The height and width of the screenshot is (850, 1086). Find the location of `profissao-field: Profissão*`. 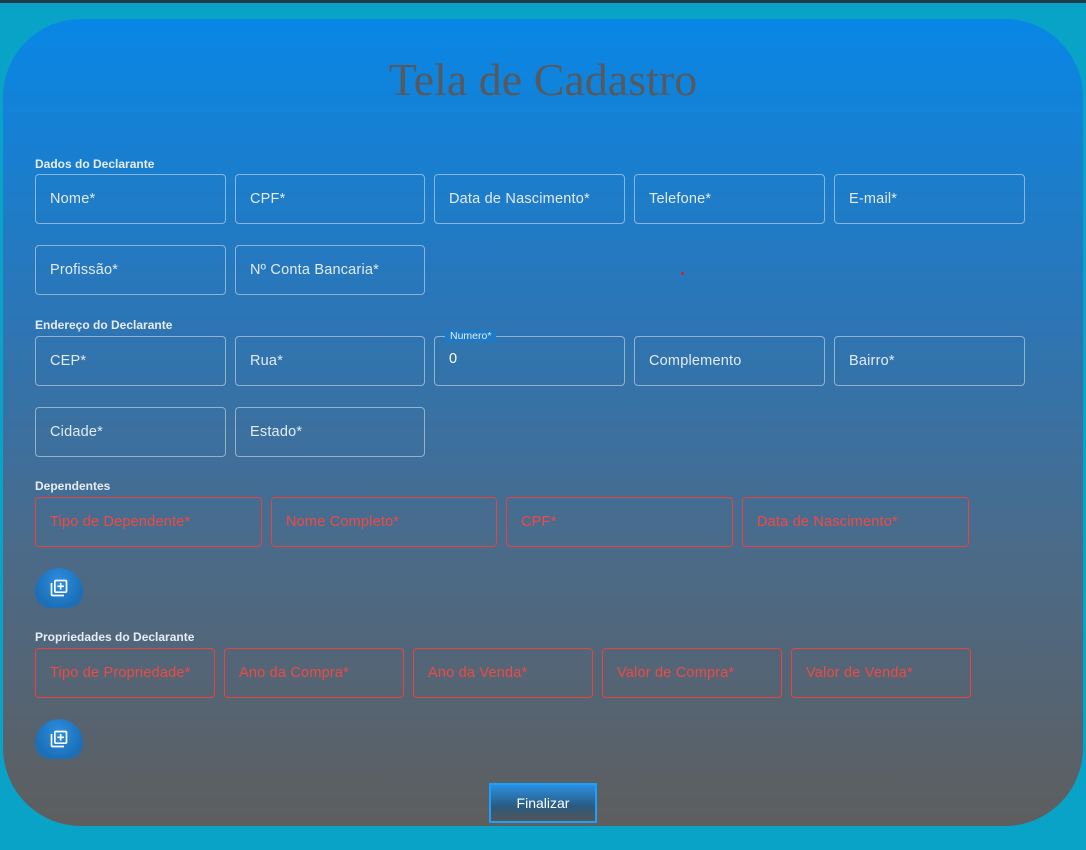

profissao-field: Profissão* is located at coordinates (130, 270).